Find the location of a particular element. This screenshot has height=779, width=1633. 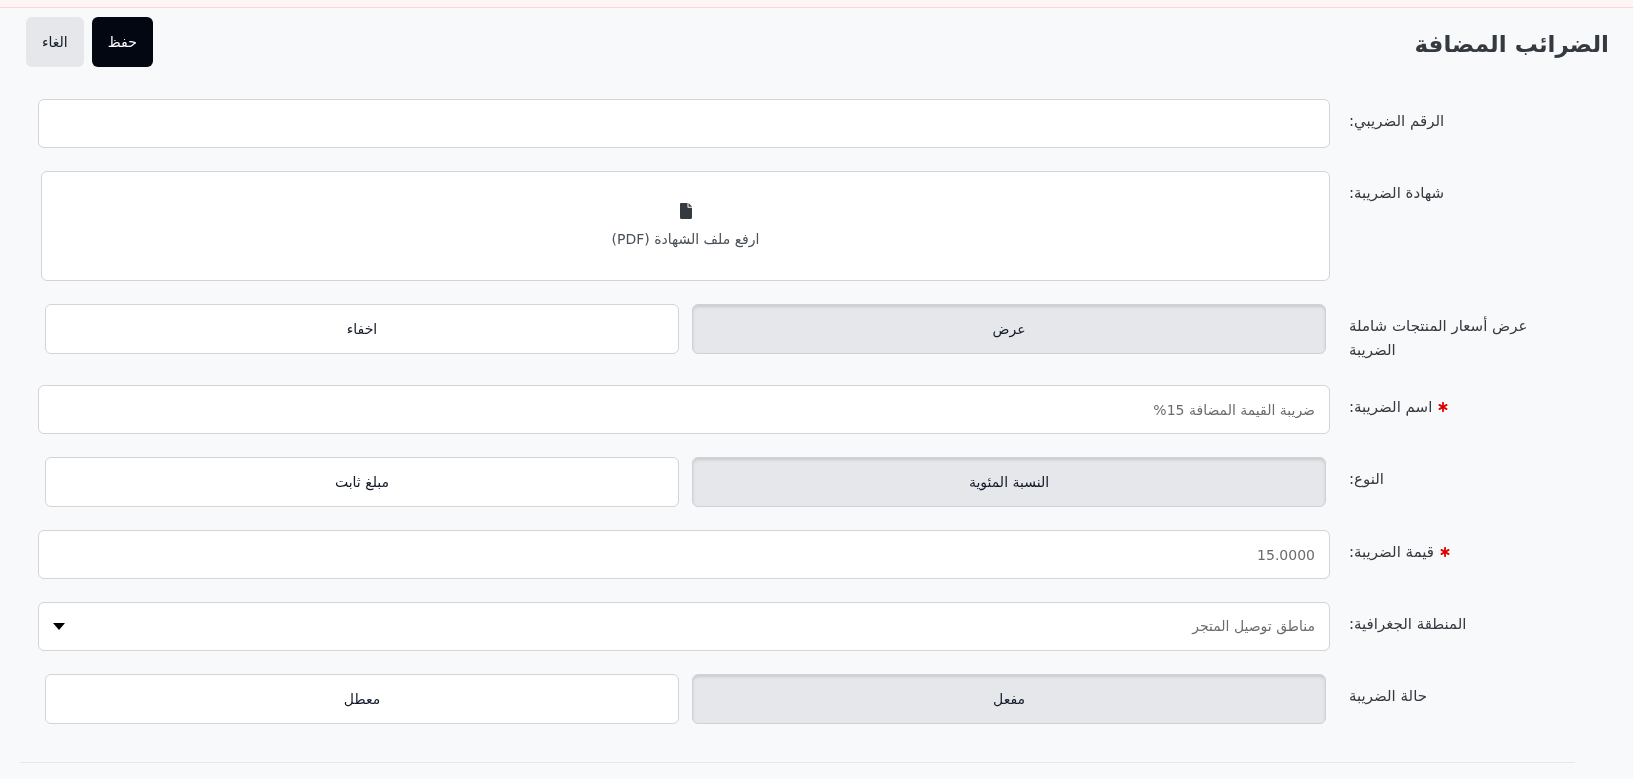

file-icon is located at coordinates (685, 211).